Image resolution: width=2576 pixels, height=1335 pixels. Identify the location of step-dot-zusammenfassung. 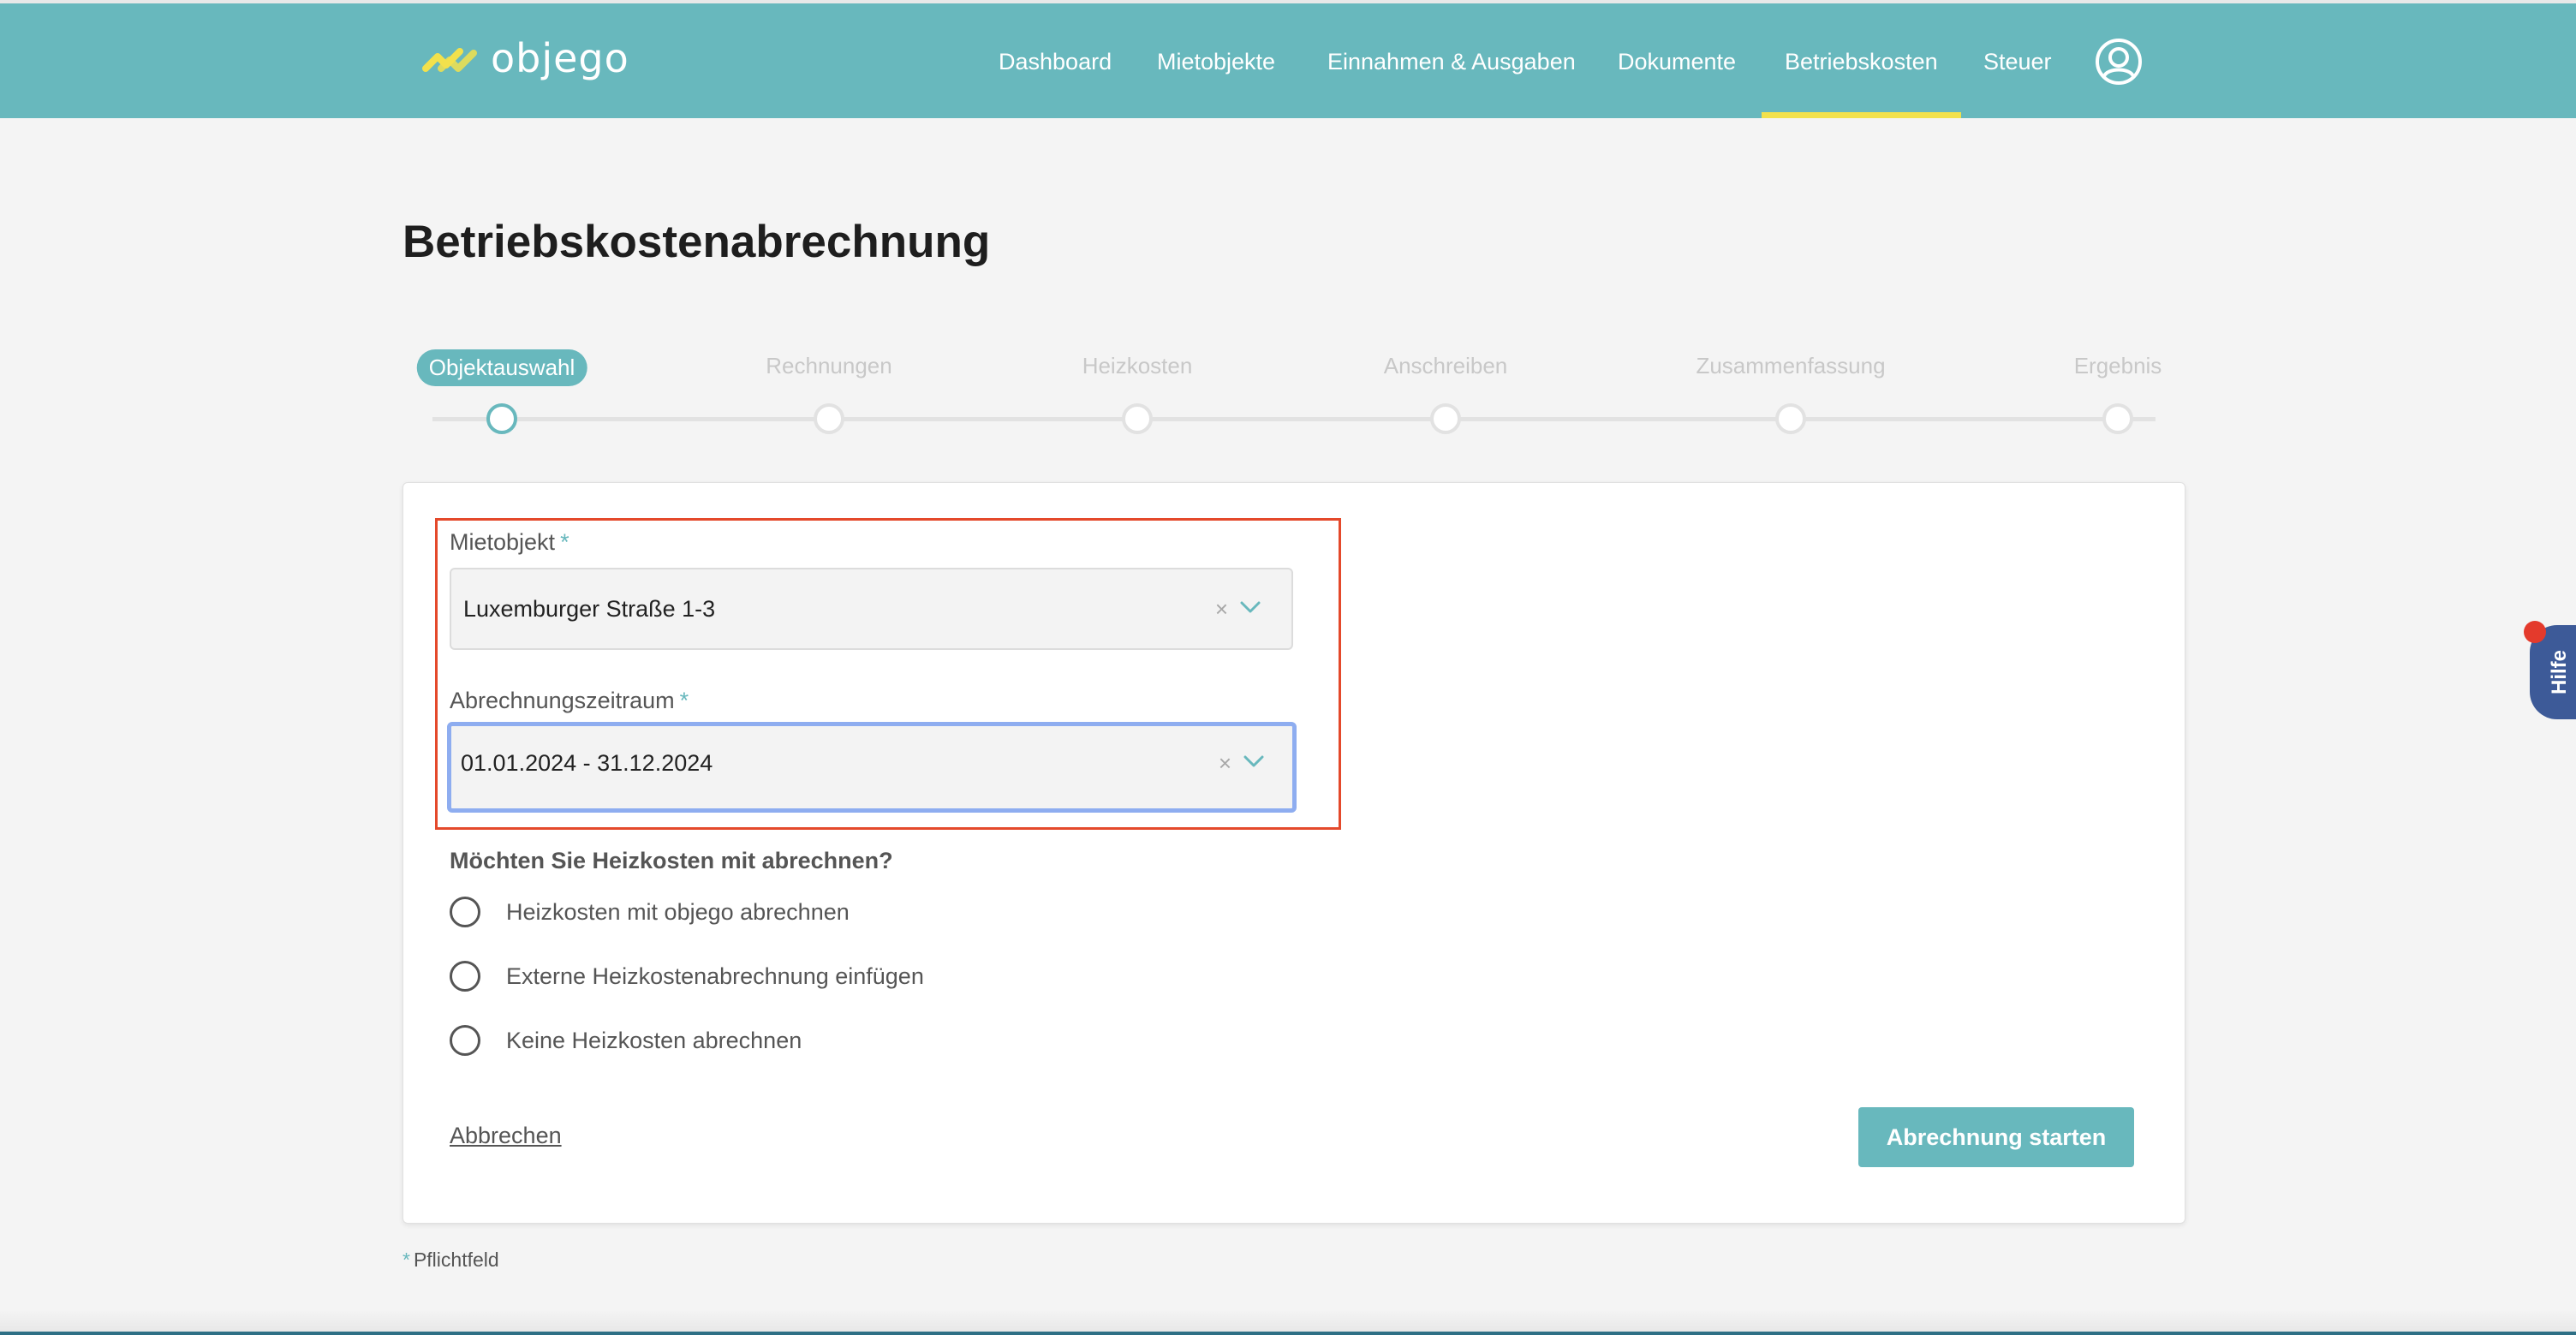
(1790, 418).